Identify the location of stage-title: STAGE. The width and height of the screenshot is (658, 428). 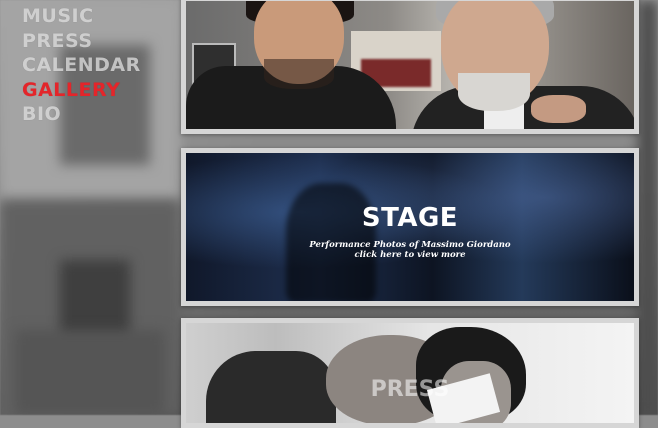
(410, 218).